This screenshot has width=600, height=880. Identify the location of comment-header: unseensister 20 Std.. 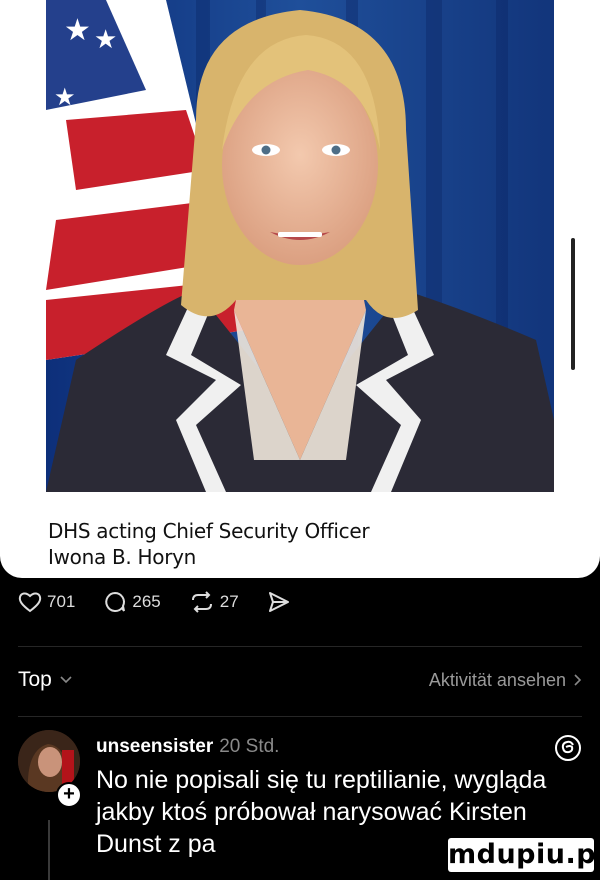
(187, 747).